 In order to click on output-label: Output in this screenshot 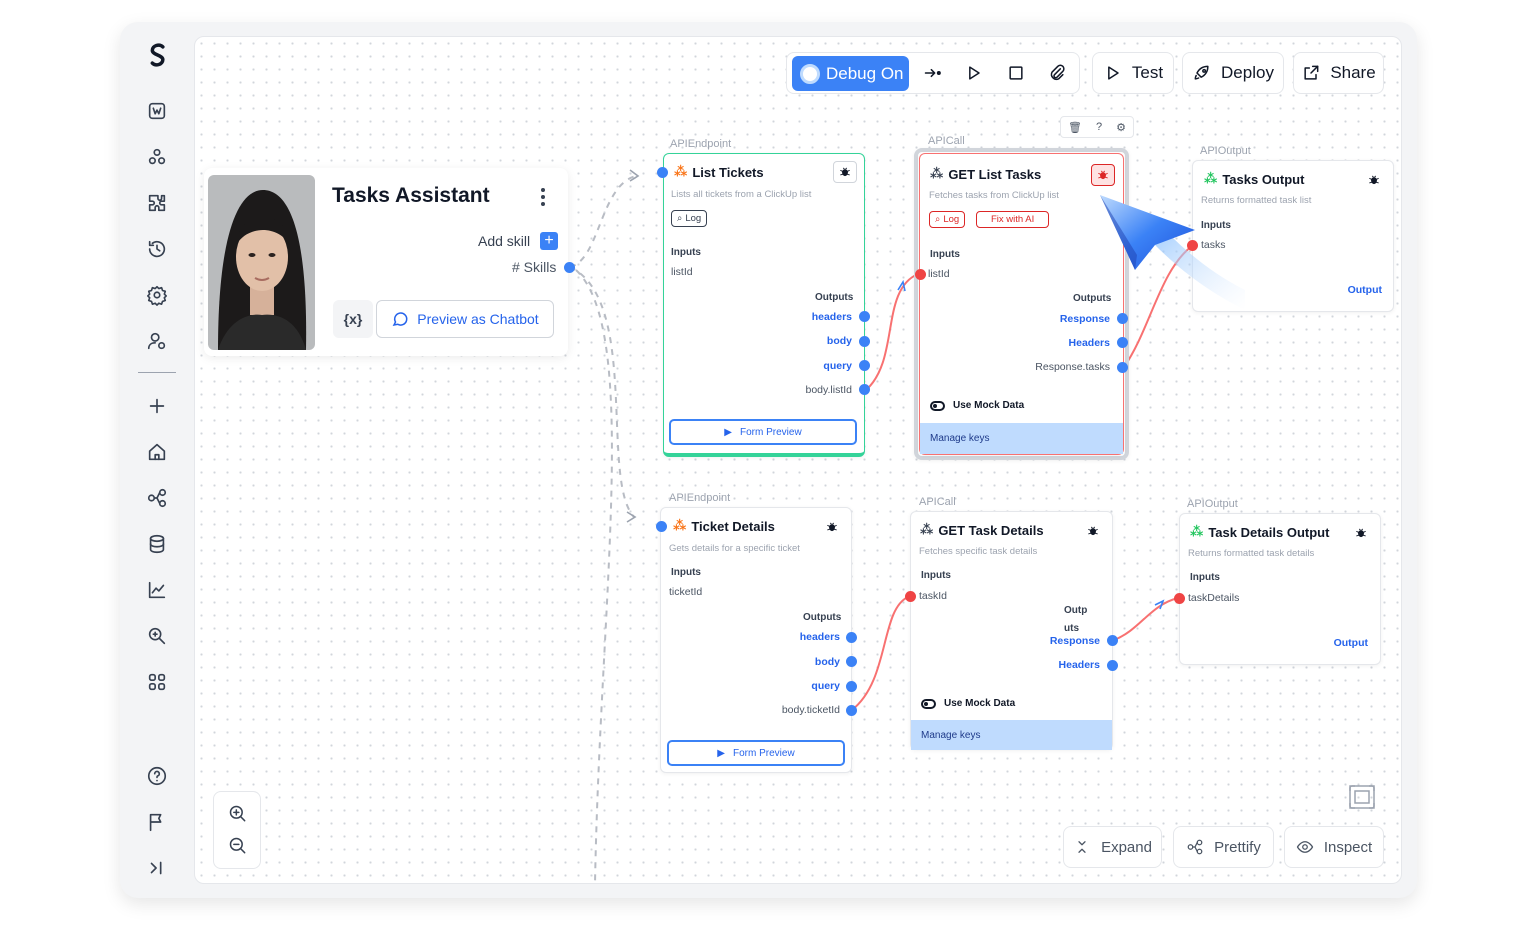, I will do `click(1350, 643)`.